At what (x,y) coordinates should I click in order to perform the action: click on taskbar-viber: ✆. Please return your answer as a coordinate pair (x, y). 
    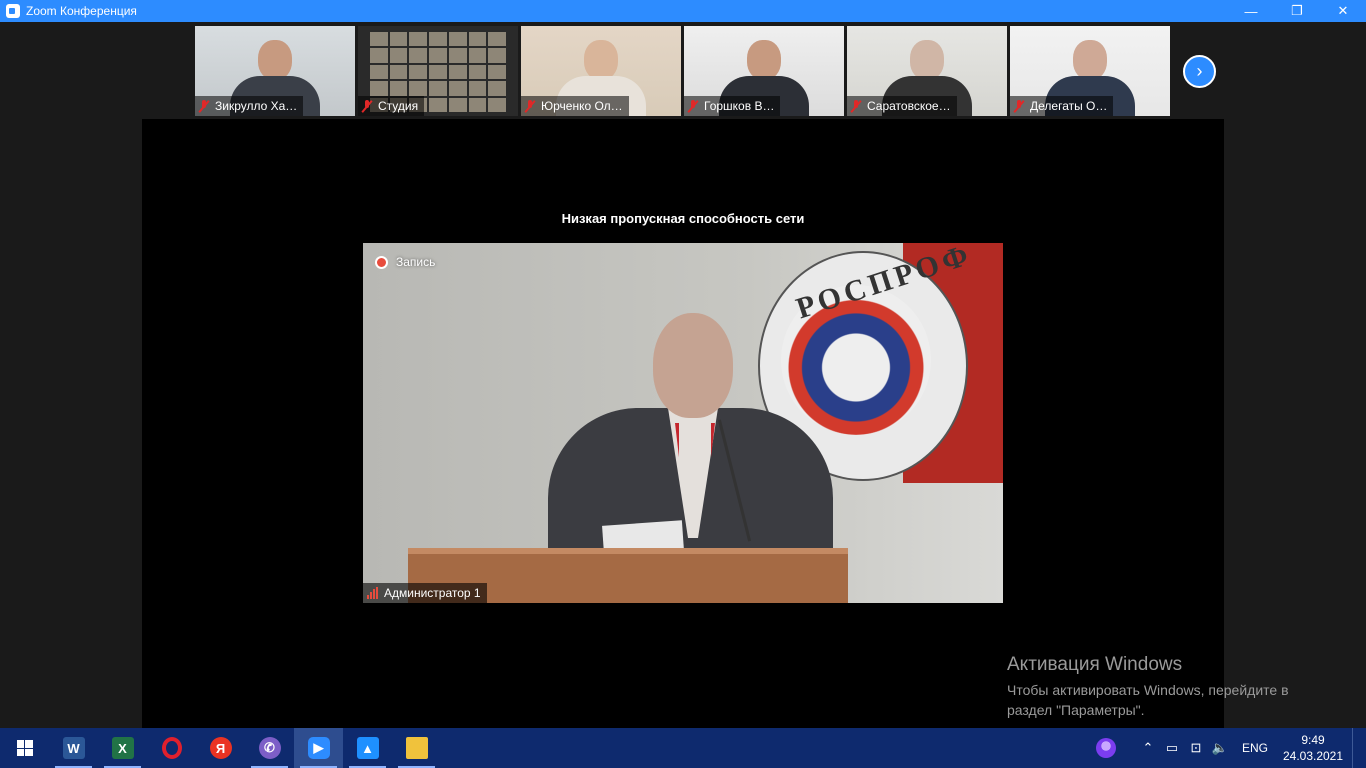
    Looking at the image, I should click on (269, 748).